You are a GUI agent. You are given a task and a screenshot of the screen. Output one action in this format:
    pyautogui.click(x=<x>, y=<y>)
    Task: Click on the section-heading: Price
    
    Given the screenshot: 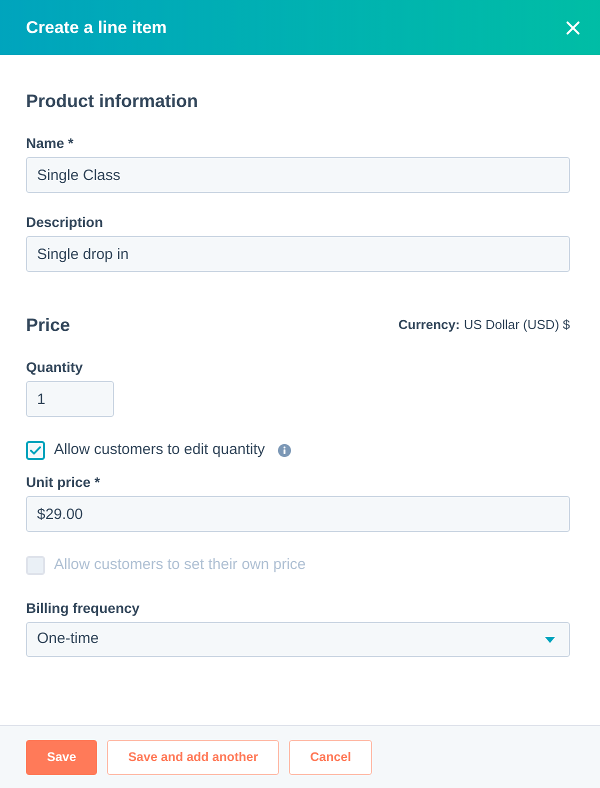 What is the action you would take?
    pyautogui.click(x=48, y=325)
    